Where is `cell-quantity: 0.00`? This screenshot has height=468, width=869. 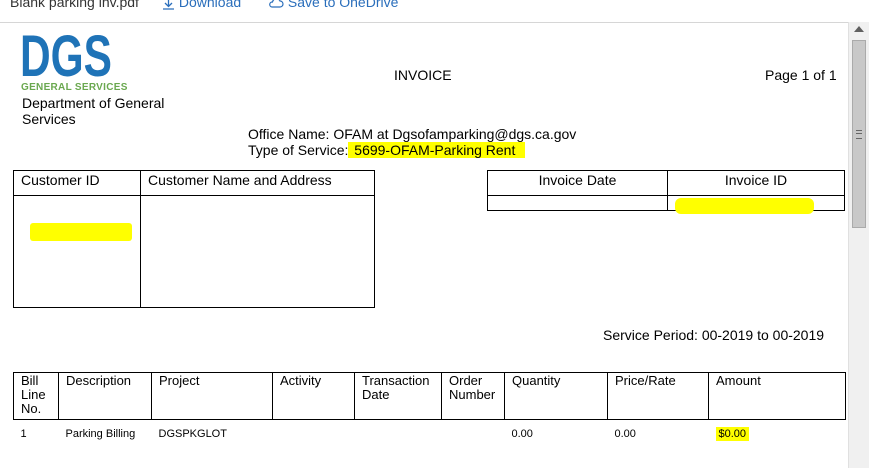
cell-quantity: 0.00 is located at coordinates (522, 434).